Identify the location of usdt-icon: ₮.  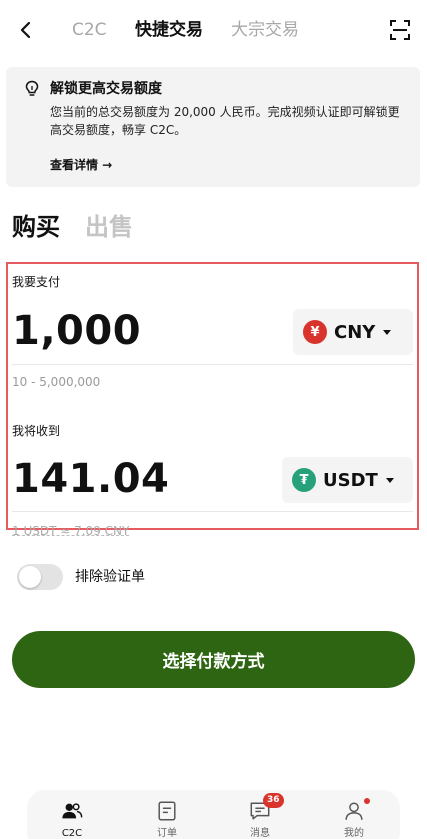
(304, 480).